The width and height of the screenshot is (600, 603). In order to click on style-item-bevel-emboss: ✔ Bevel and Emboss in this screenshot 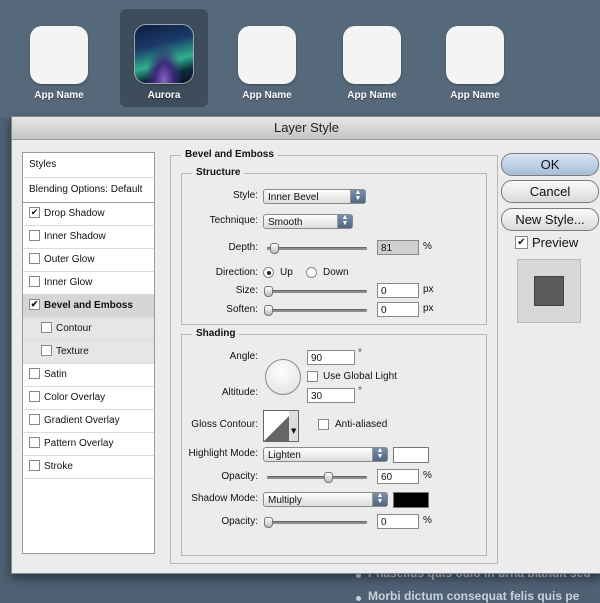, I will do `click(88, 306)`.